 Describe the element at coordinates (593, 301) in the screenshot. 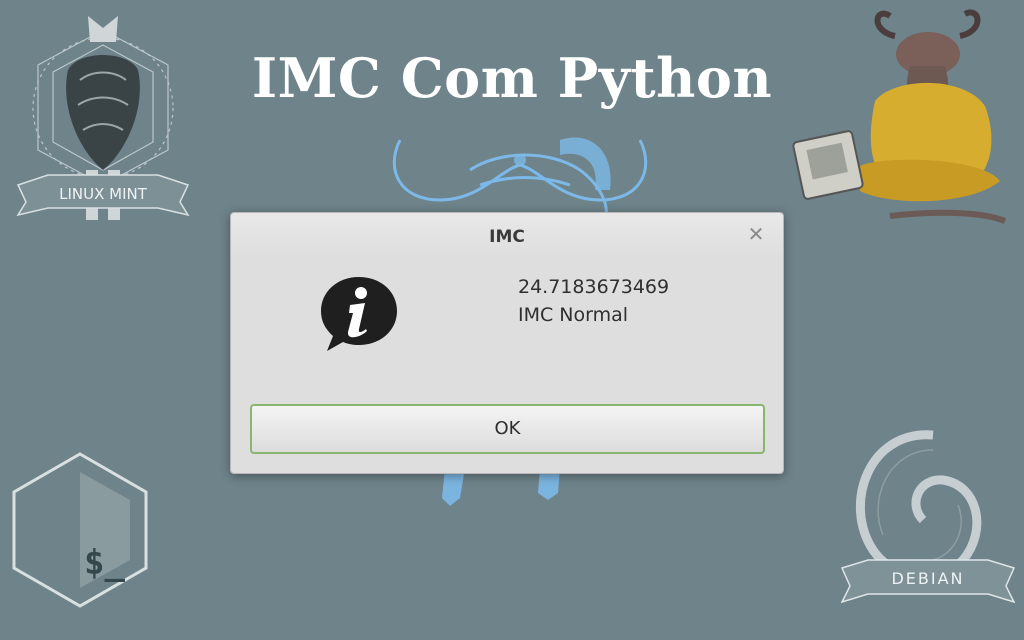

I see `dialog-message: 24.7183673469 IMC Normal` at that location.